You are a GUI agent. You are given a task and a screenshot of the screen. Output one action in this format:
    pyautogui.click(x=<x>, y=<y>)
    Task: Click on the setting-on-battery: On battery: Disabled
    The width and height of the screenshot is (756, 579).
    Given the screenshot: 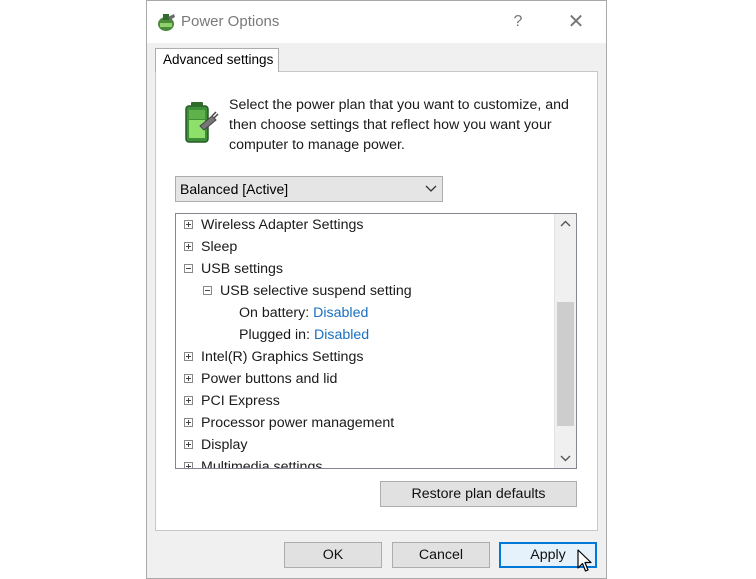 What is the action you would take?
    pyautogui.click(x=303, y=313)
    